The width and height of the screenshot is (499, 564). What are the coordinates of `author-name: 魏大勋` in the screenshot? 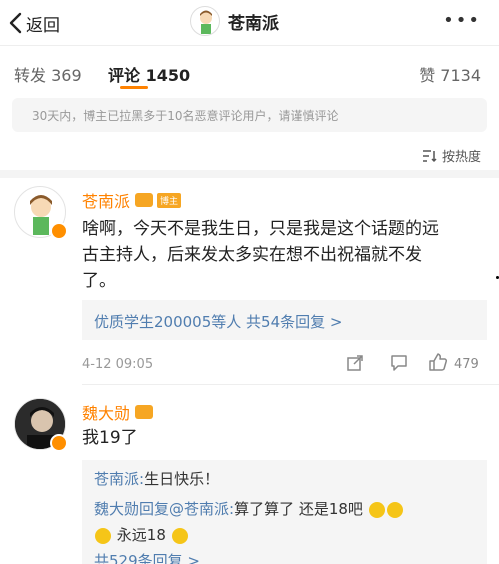 It's located at (106, 412).